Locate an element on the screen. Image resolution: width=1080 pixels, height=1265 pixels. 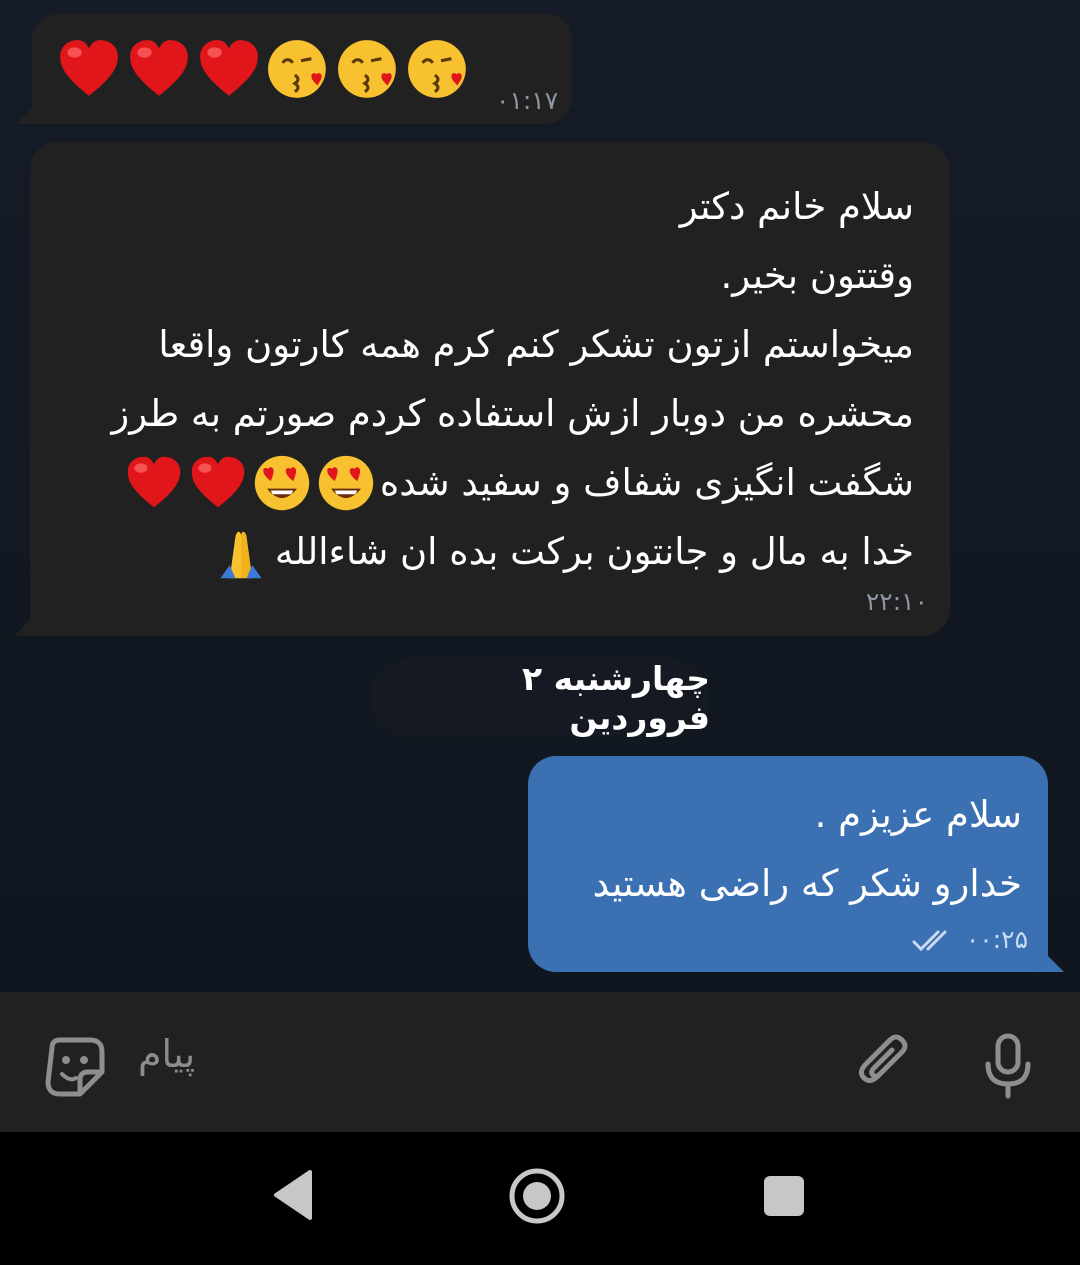
message-line: وقتتون بخیر. is located at coordinates (817, 275).